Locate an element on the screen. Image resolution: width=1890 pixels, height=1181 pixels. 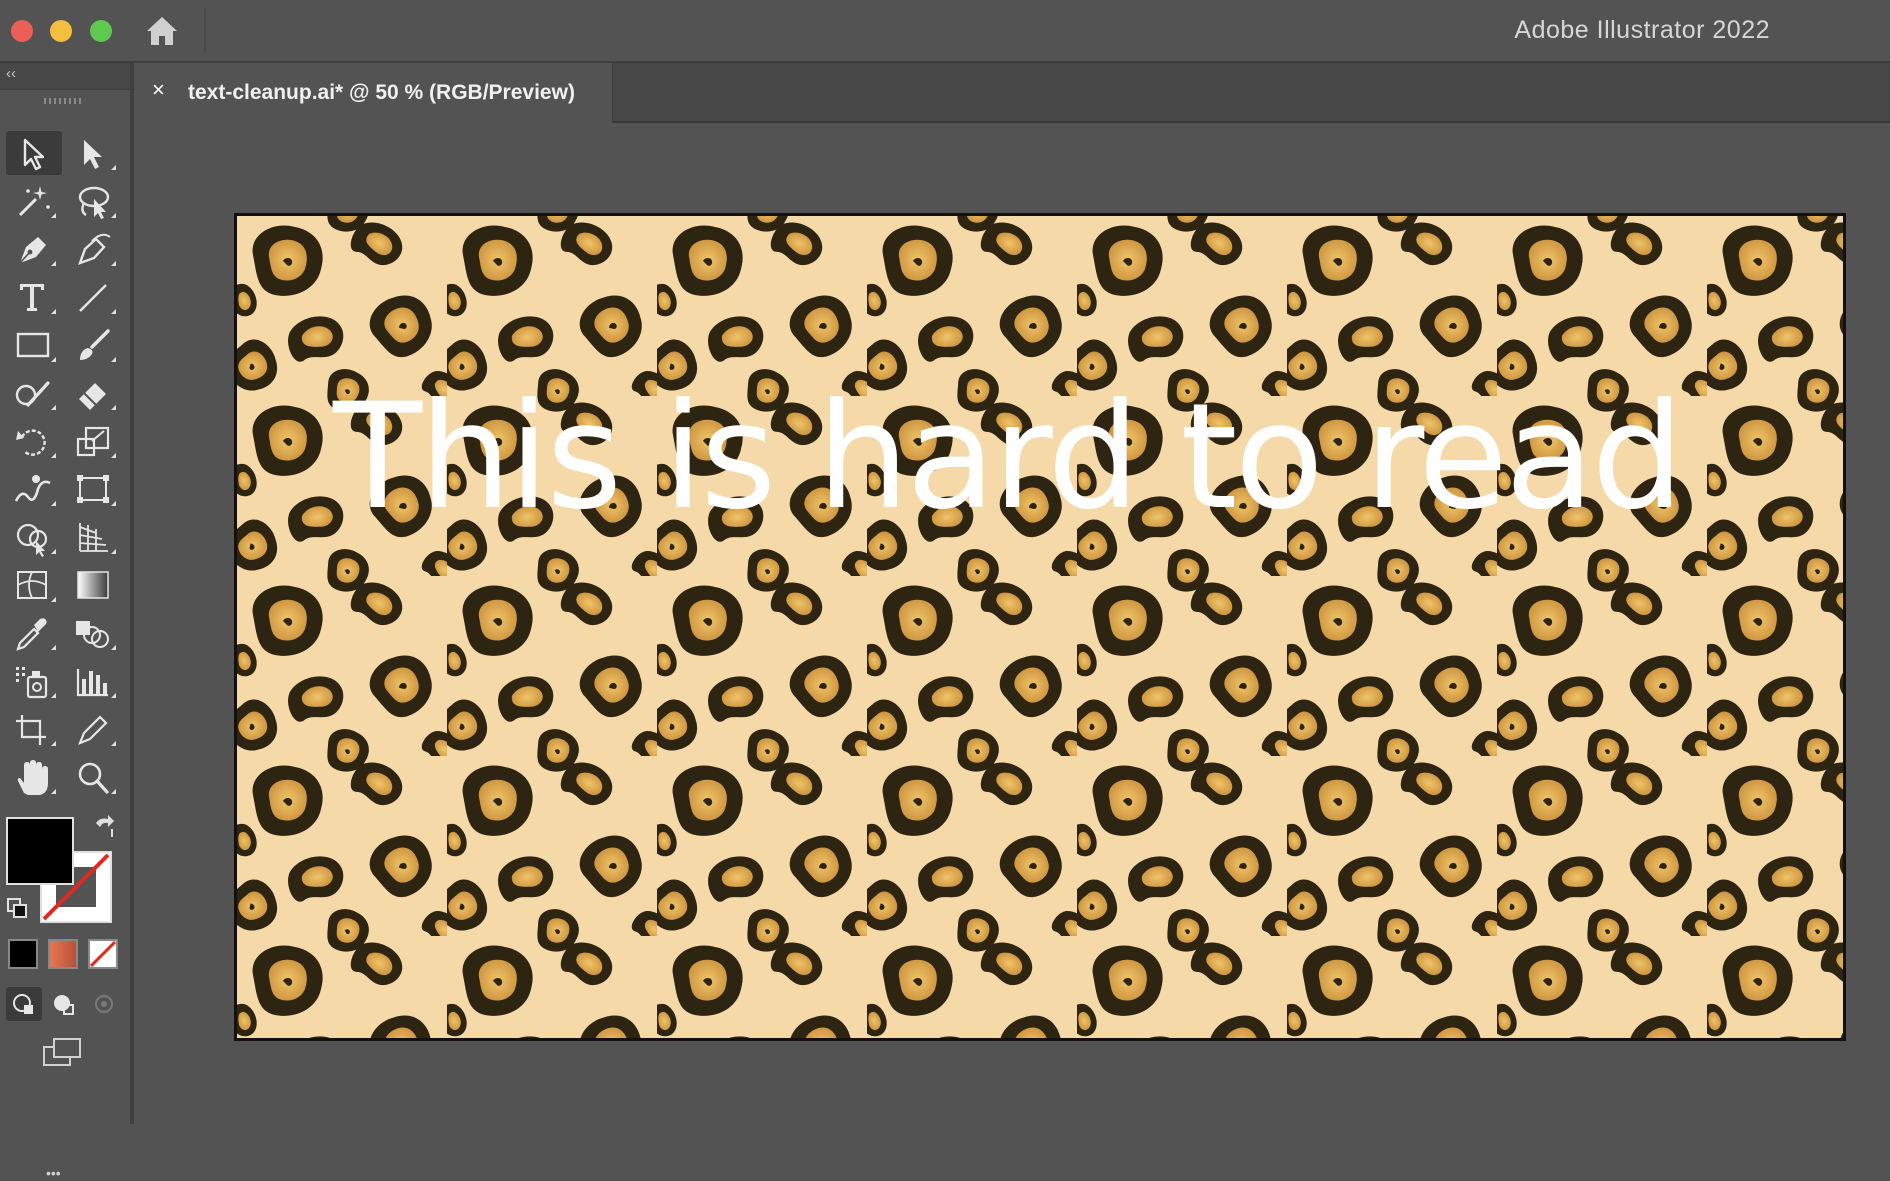
artboard-tool is located at coordinates (34, 729).